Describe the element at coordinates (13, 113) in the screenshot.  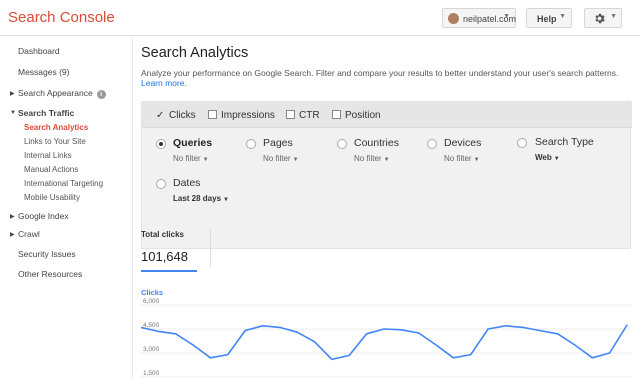
I see `caret-down-icon: ▼` at that location.